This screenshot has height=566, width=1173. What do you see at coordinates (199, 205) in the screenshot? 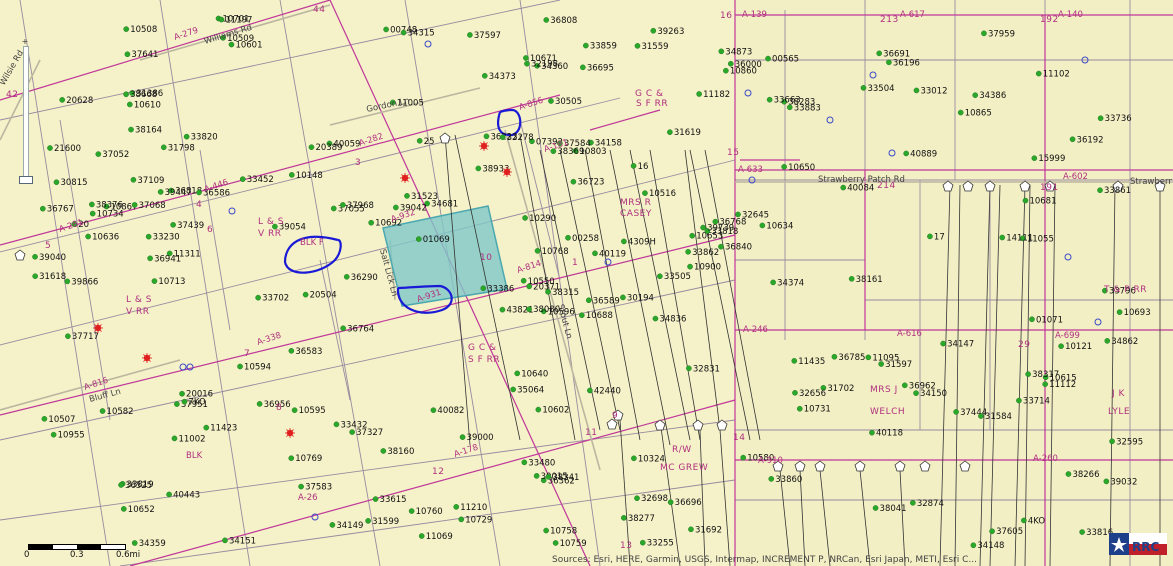
I see `section-number: 4` at bounding box center [199, 205].